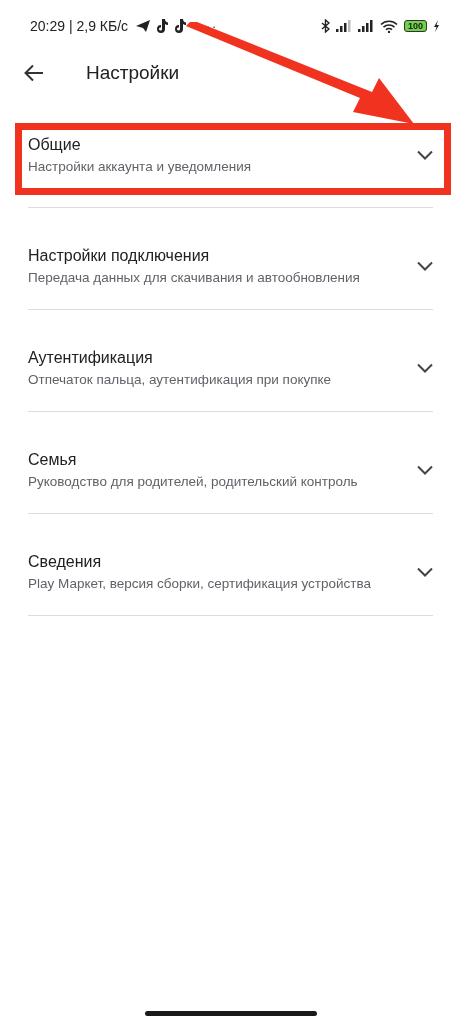  What do you see at coordinates (34, 73) in the screenshot?
I see `back-arrow-icon` at bounding box center [34, 73].